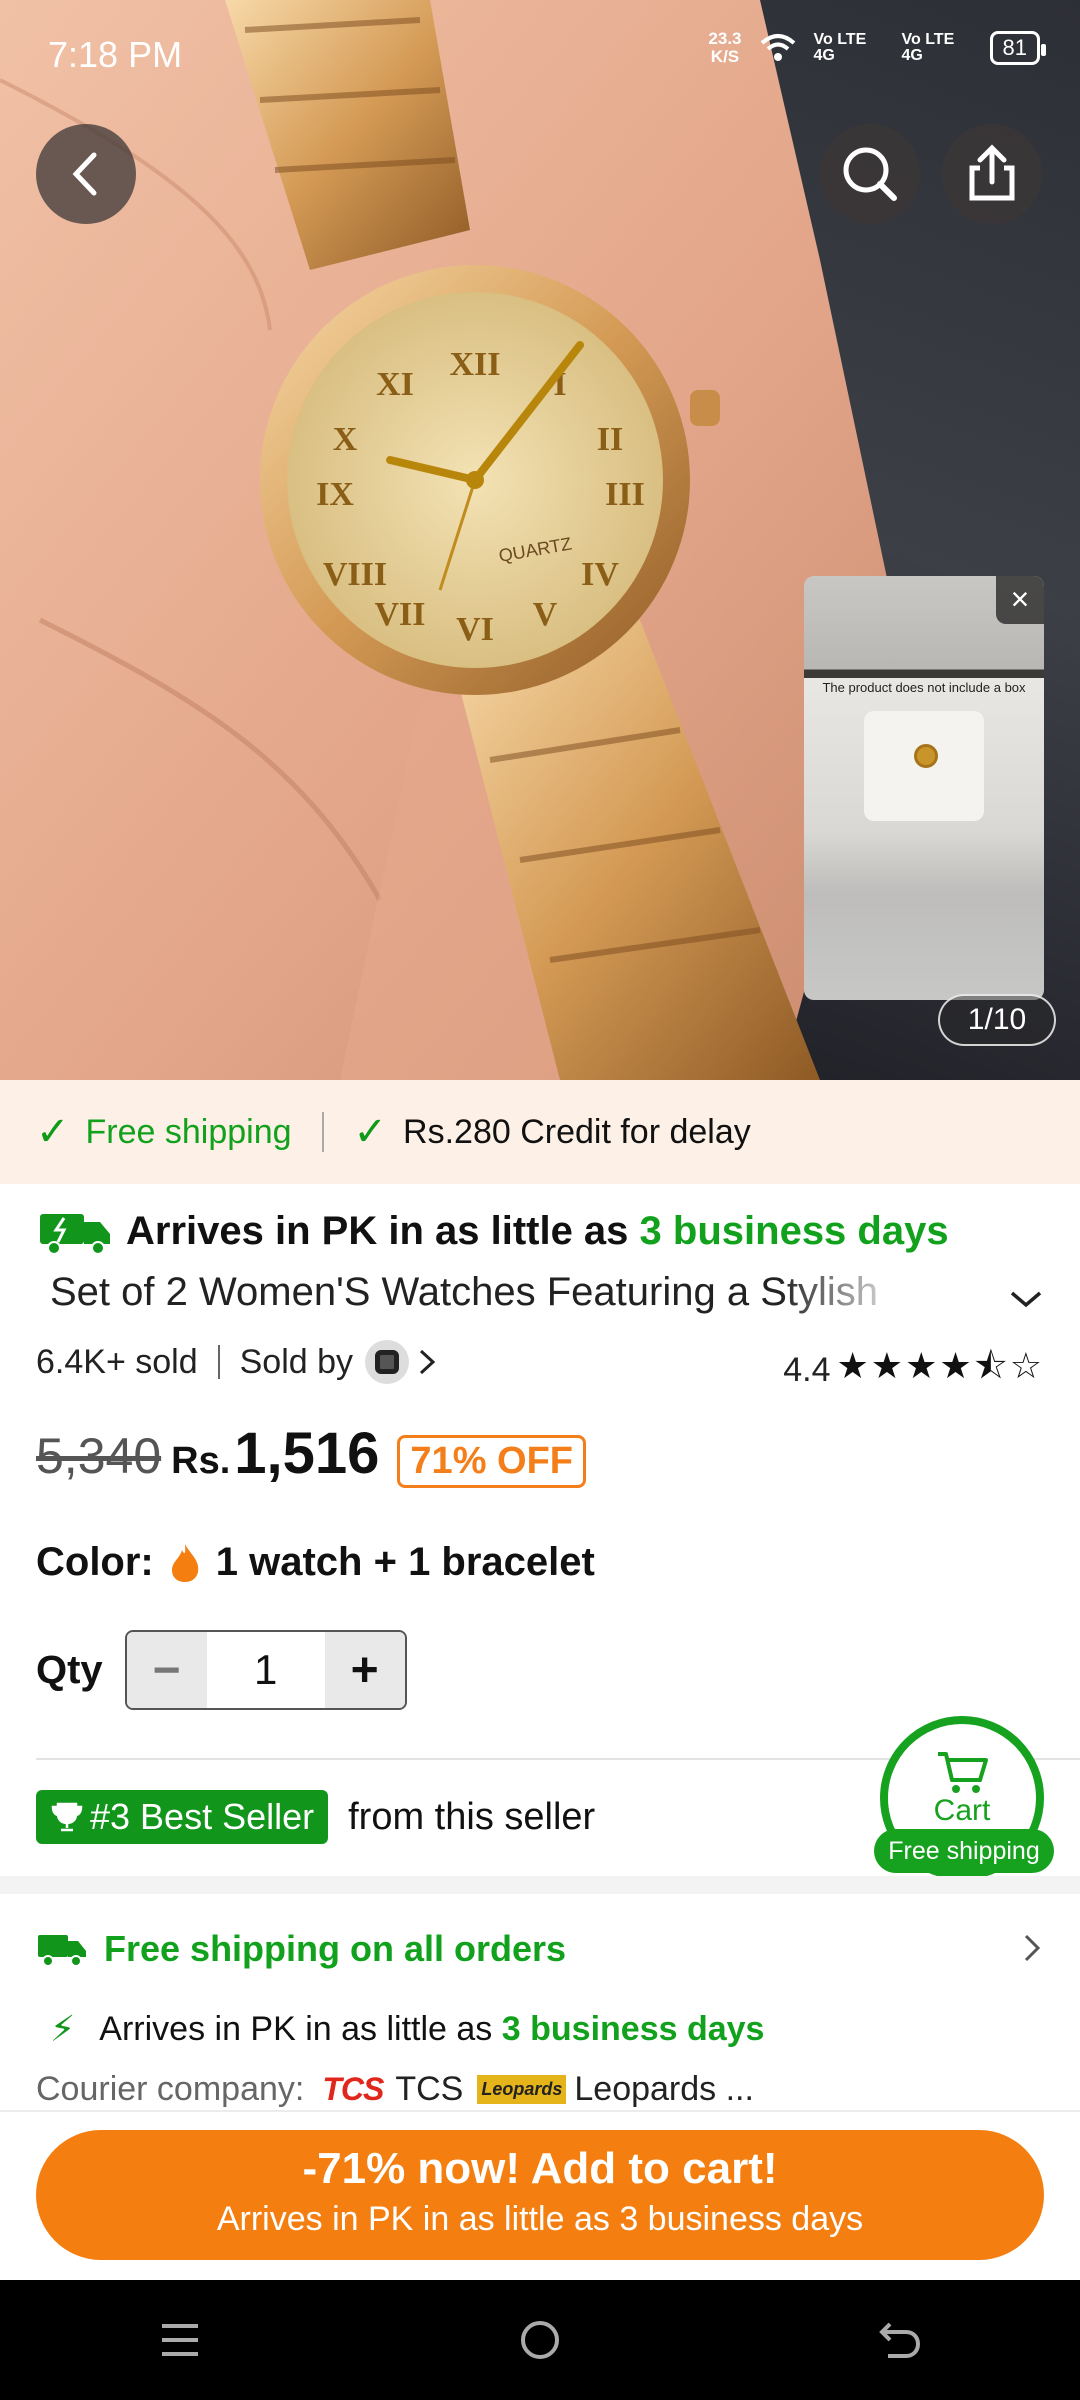  What do you see at coordinates (540, 2168) in the screenshot?
I see `cta-main: -71% now! Add to cart!` at bounding box center [540, 2168].